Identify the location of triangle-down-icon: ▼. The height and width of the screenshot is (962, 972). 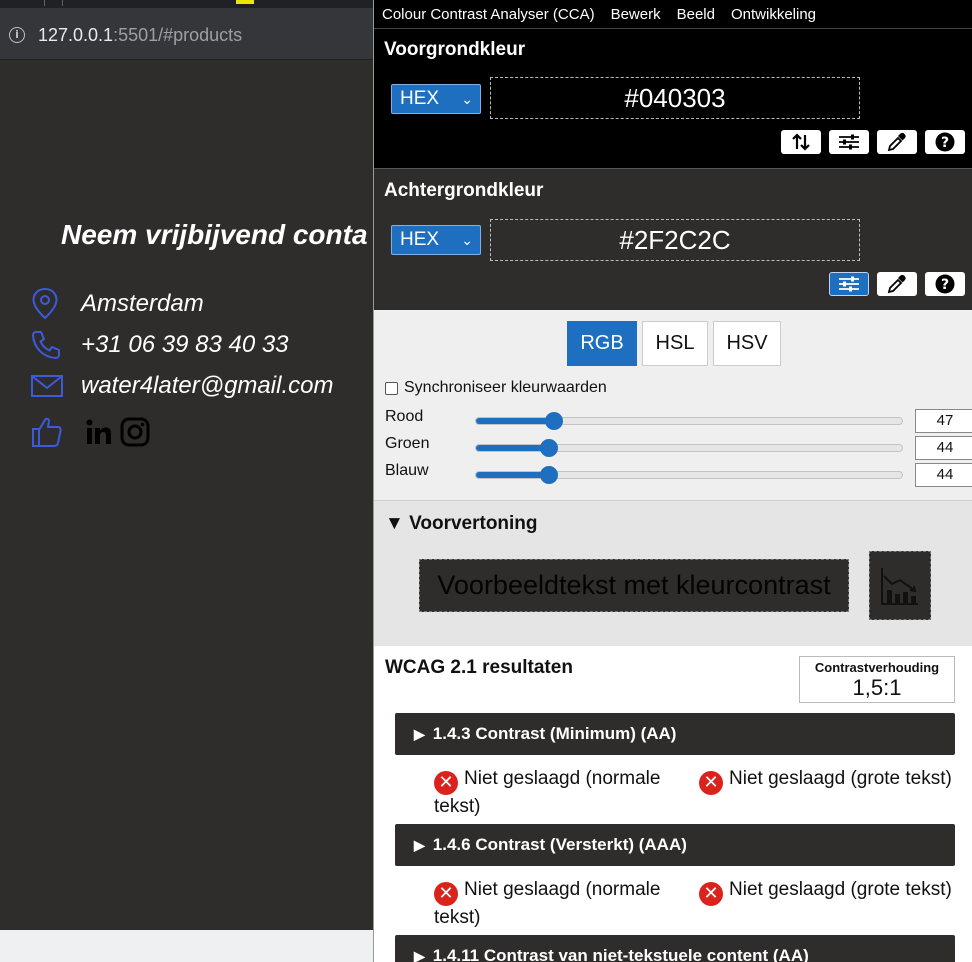
(394, 523).